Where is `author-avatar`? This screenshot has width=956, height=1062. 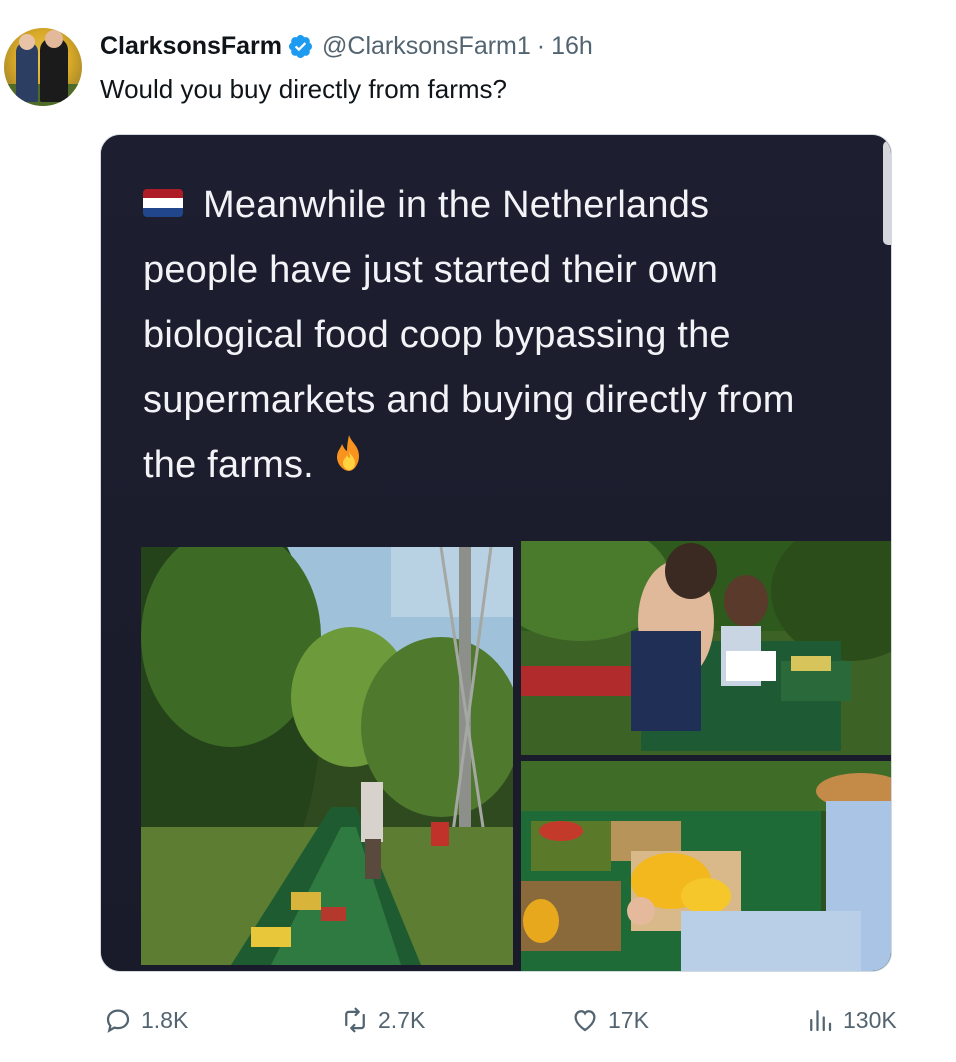 author-avatar is located at coordinates (43, 67).